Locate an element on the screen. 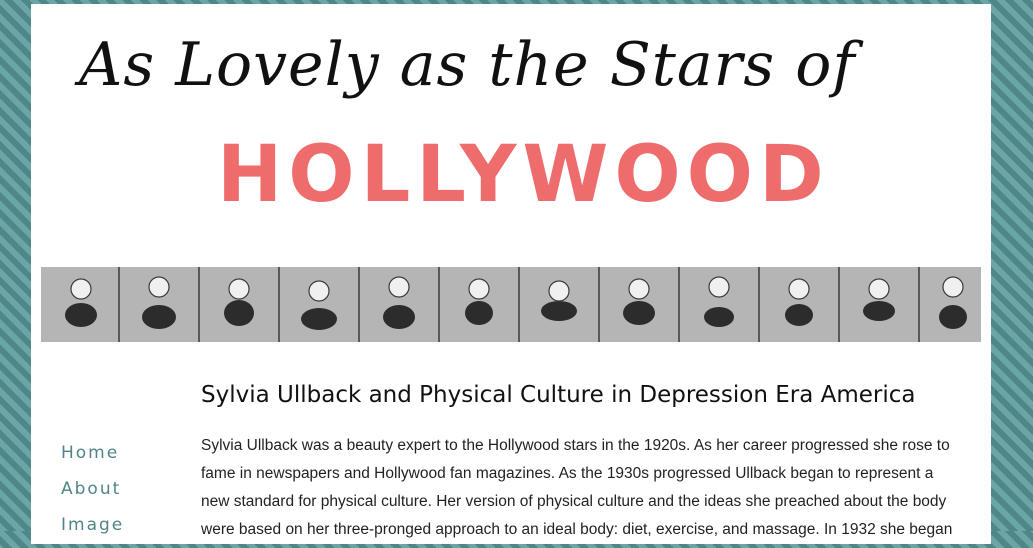 This screenshot has width=1033, height=548. nav-item-image: Image is located at coordinates (92, 530).